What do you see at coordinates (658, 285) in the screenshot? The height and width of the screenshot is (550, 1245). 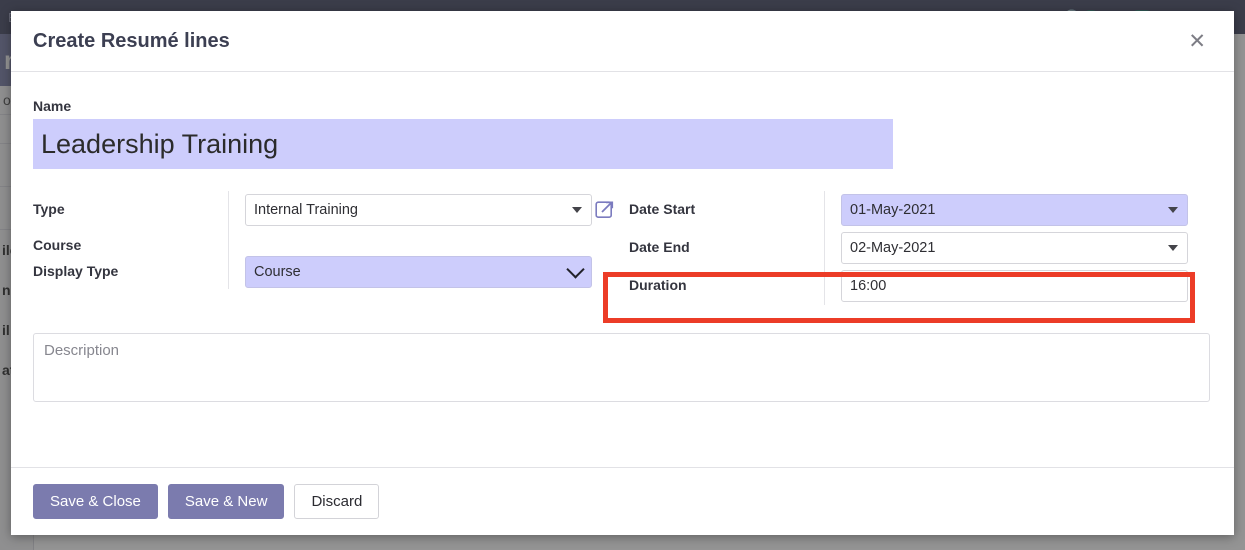 I see `duration-label: Duration` at bounding box center [658, 285].